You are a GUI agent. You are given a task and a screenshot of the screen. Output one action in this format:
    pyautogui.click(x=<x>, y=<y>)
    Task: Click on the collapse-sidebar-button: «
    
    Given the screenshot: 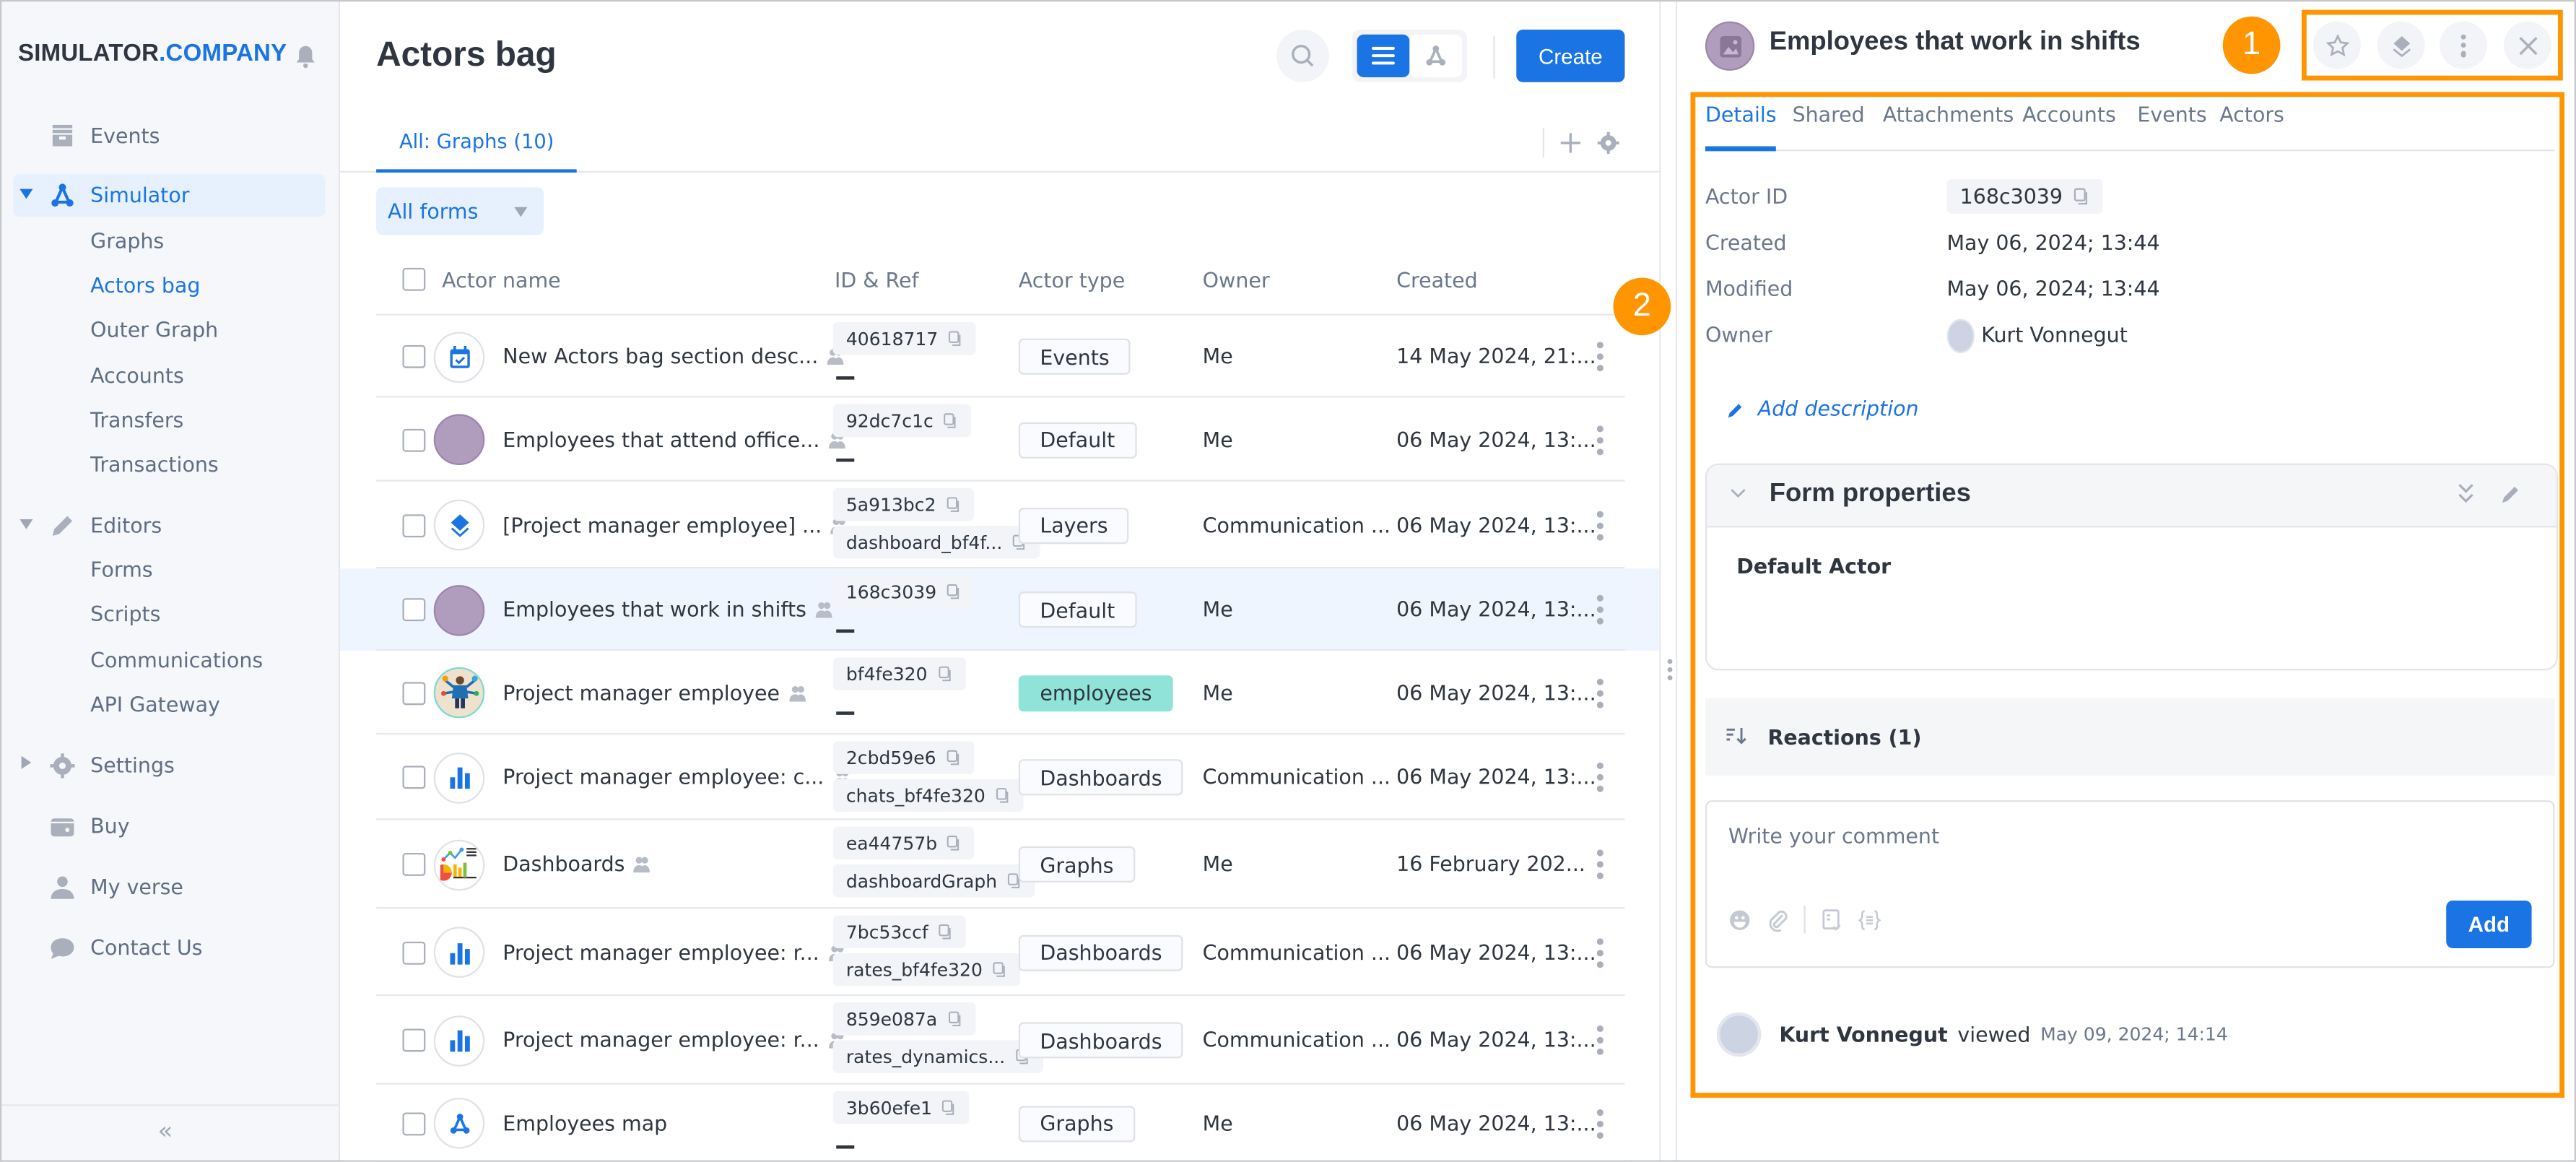 What is the action you would take?
    pyautogui.click(x=165, y=1130)
    